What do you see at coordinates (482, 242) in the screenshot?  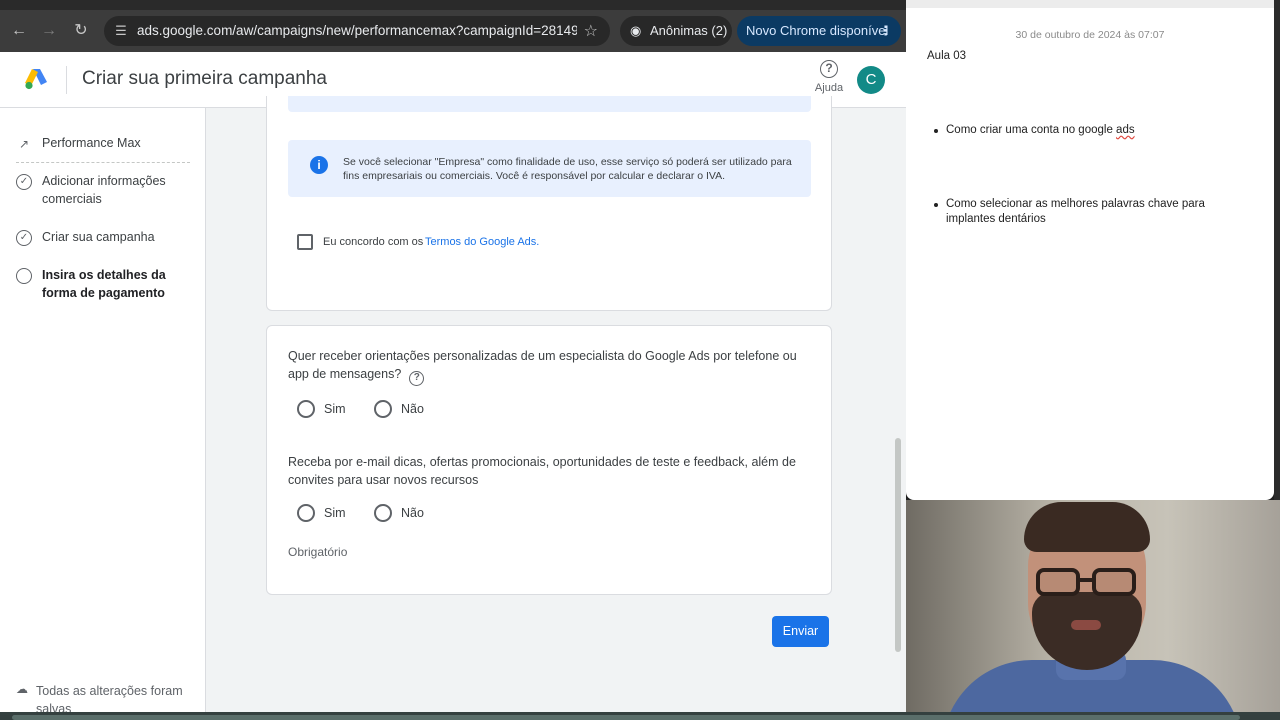 I see `terms-link: Termos do Google Ads.` at bounding box center [482, 242].